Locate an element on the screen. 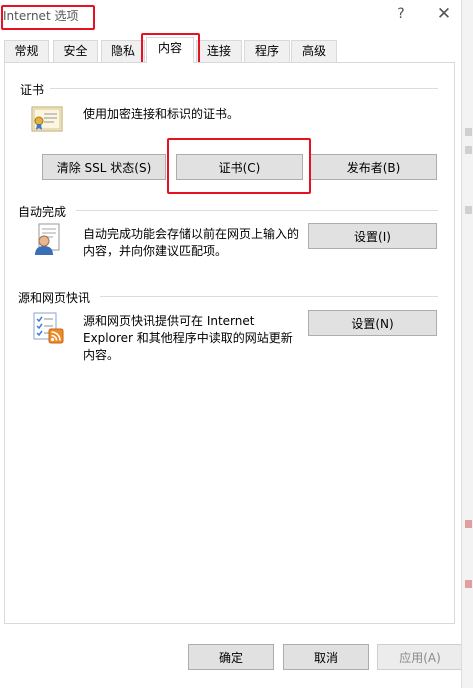 This screenshot has width=473, height=688. ok-button: 确定 is located at coordinates (231, 657).